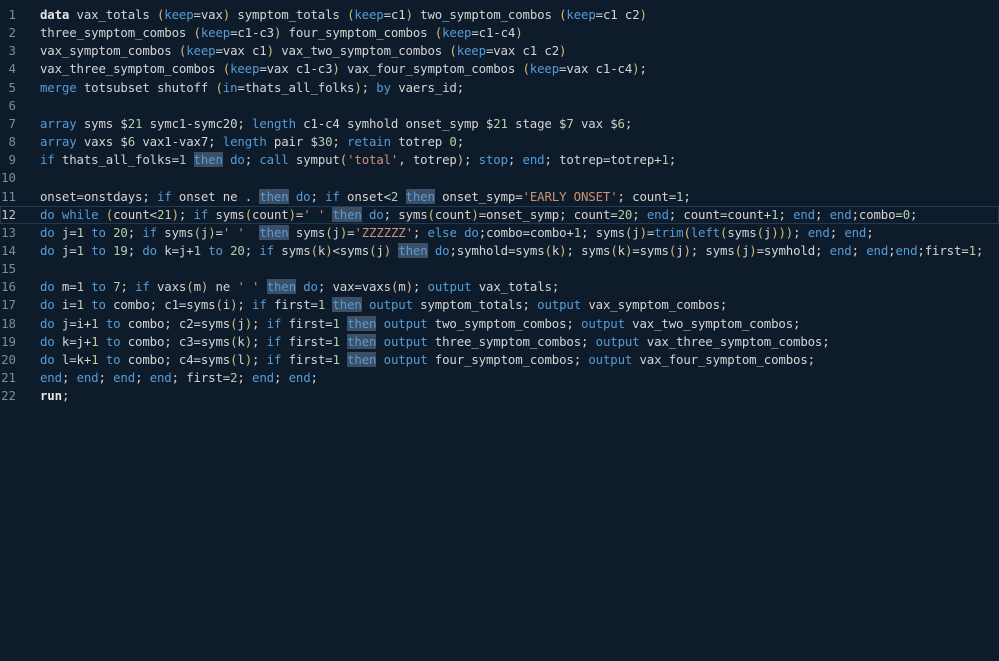  Describe the element at coordinates (135, 214) in the screenshot. I see `code-token: count<` at that location.